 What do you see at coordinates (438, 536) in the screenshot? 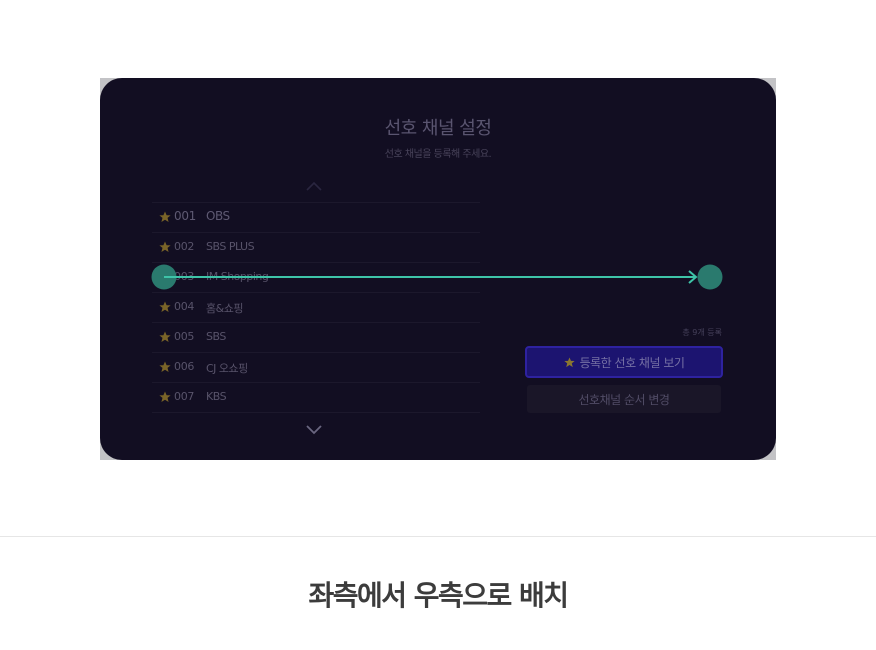
I see `section-divider` at bounding box center [438, 536].